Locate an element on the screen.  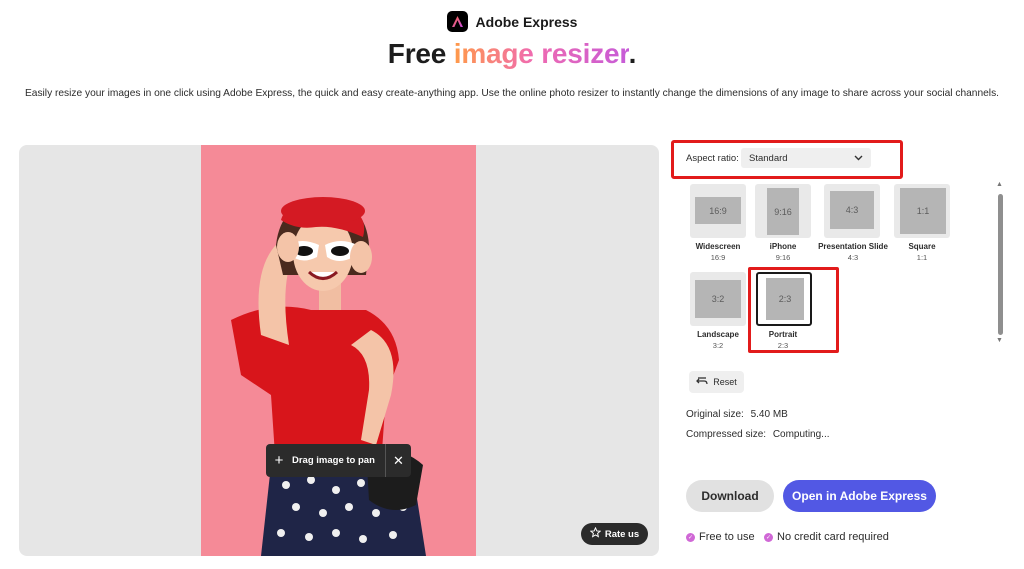
adobe-express-logo-icon is located at coordinates (457, 21).